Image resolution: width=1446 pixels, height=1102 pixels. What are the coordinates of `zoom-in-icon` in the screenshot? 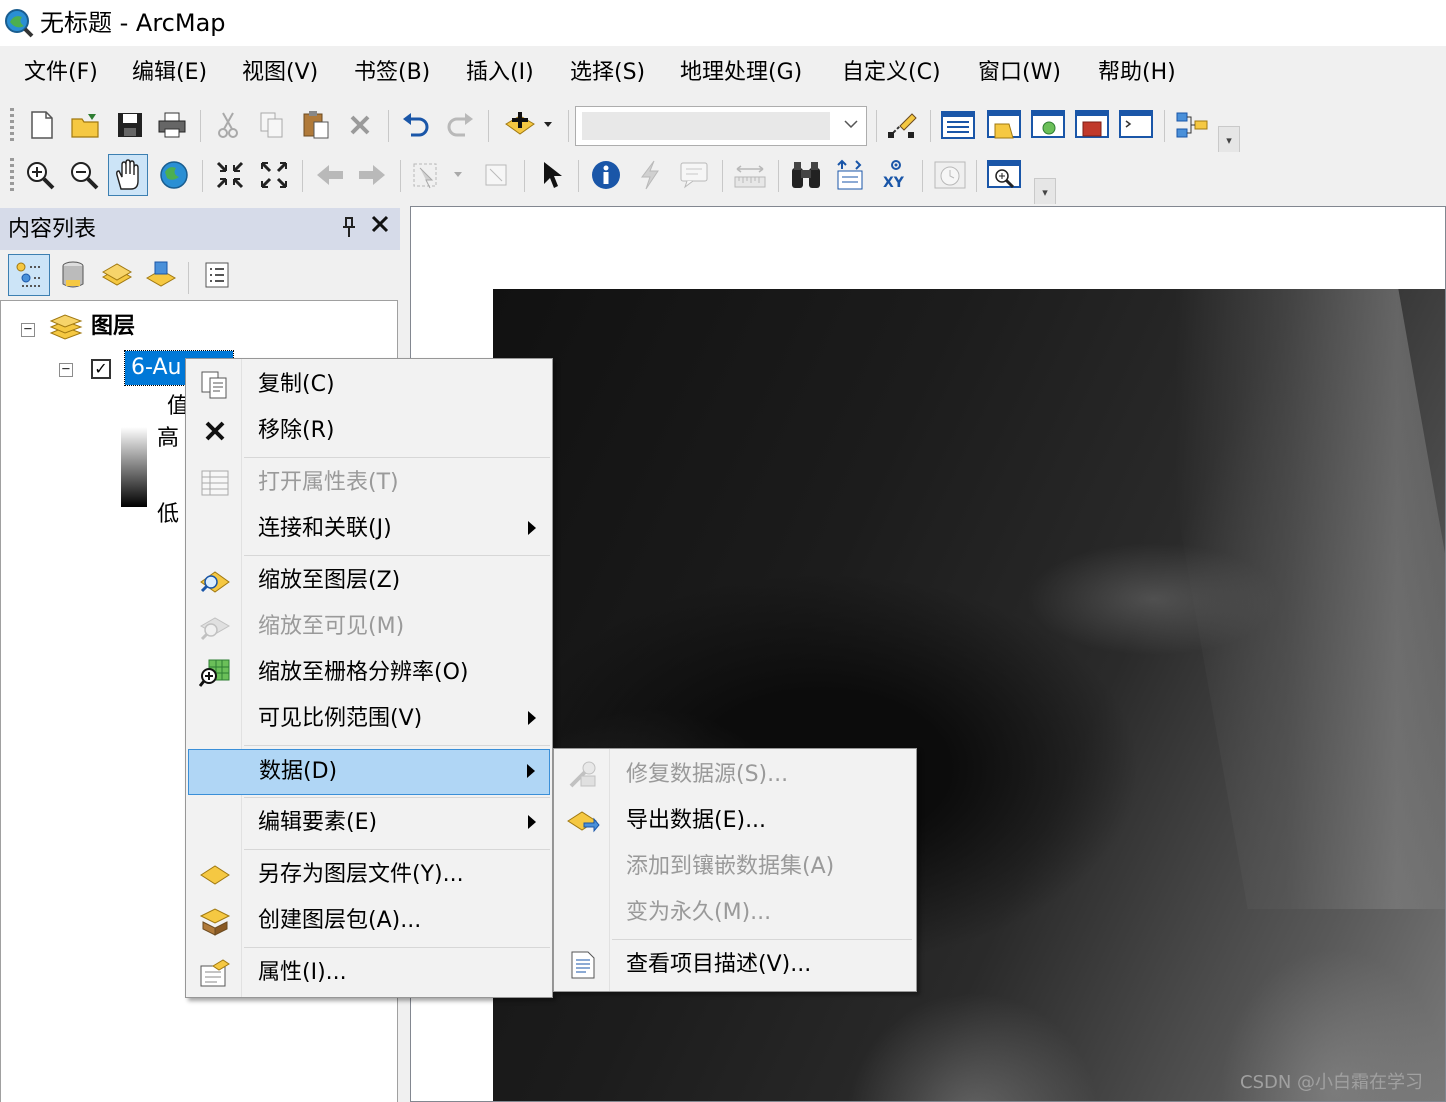 It's located at (40, 175).